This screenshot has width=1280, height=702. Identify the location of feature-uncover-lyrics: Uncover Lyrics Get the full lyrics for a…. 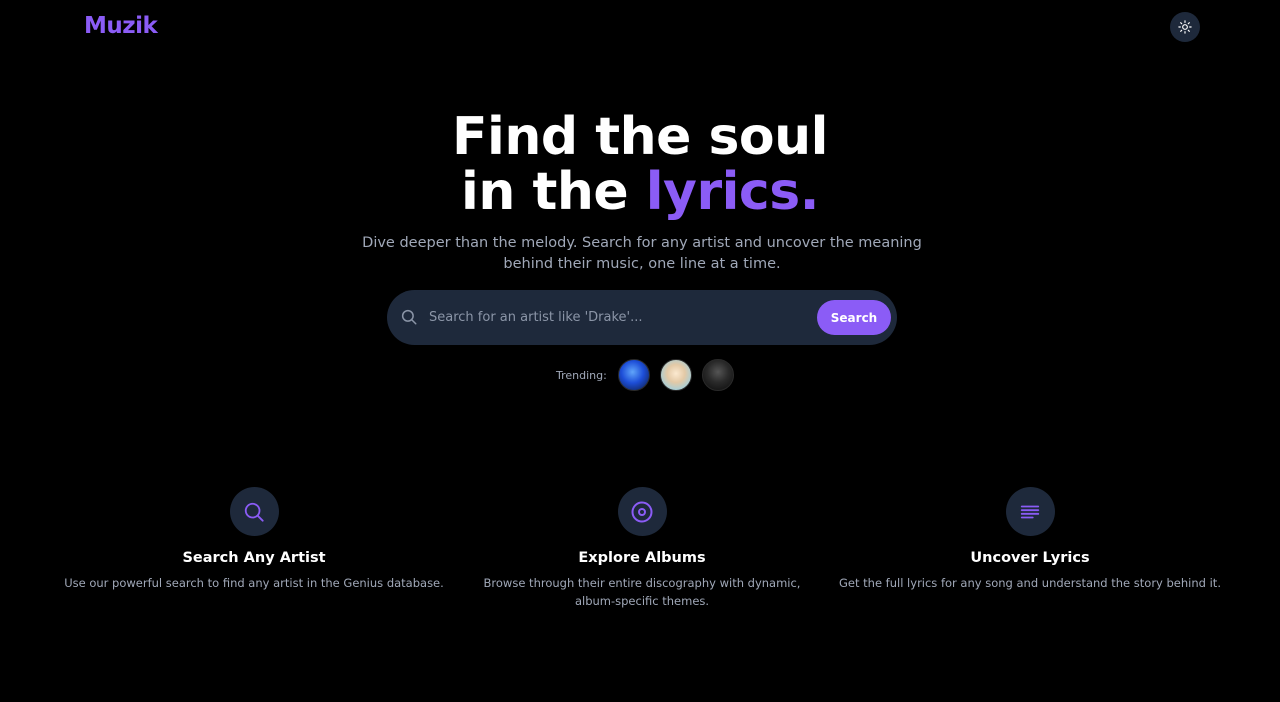
(1030, 539).